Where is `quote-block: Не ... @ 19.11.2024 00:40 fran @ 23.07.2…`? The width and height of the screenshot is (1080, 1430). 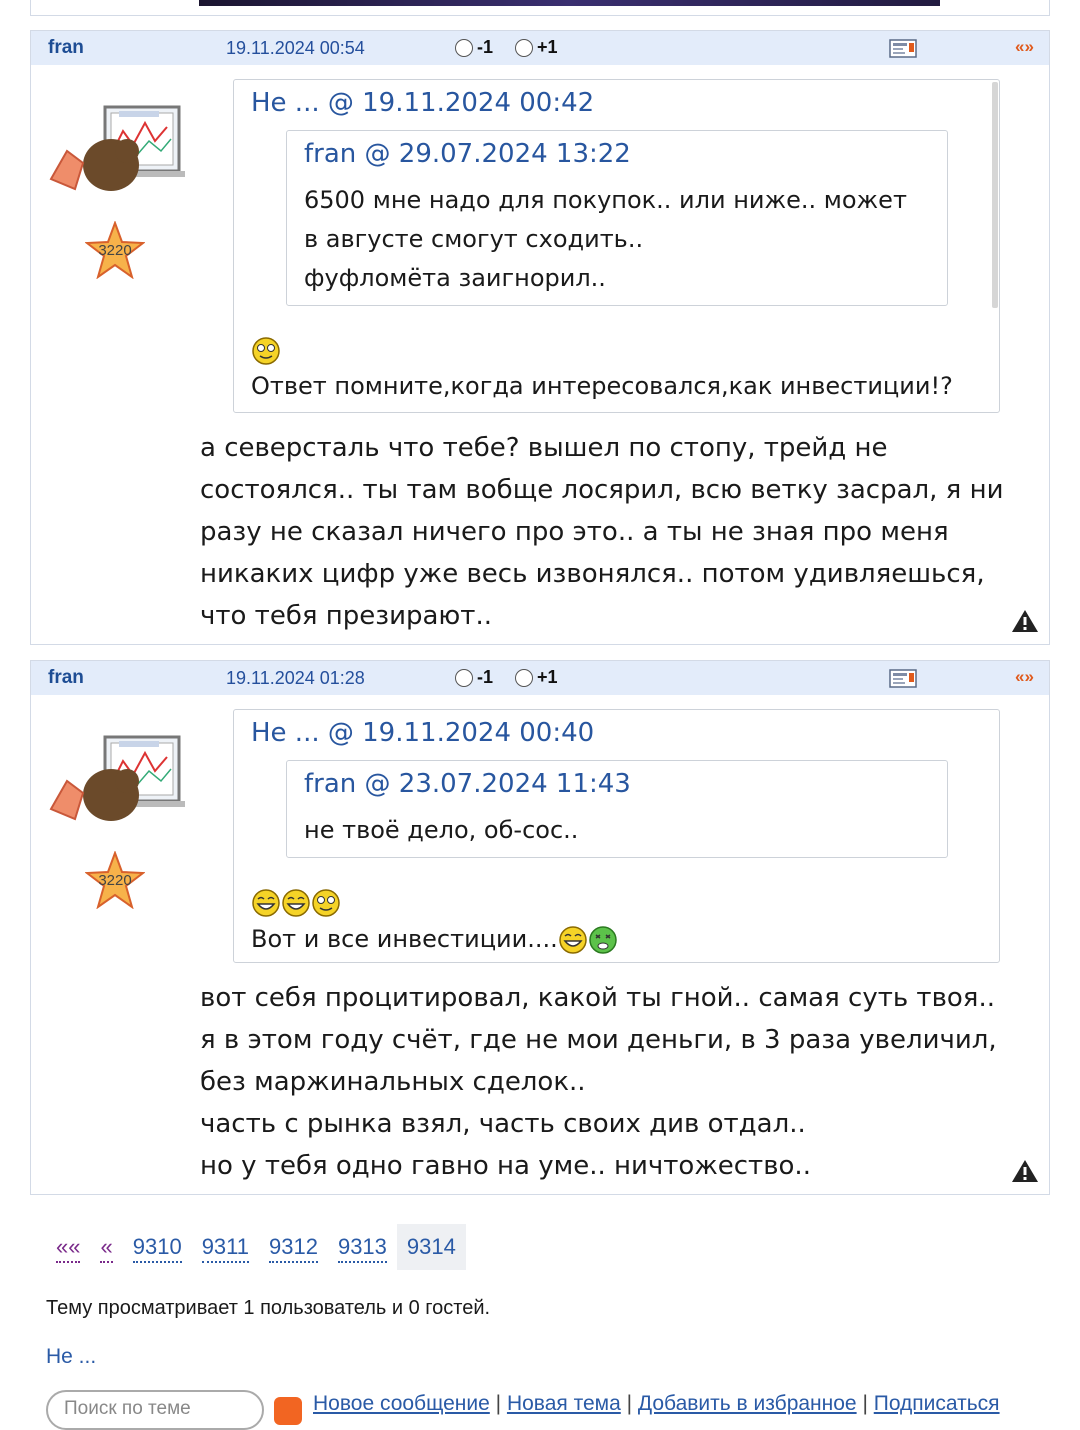
quote-block: Не ... @ 19.11.2024 00:40 fran @ 23.07.2… is located at coordinates (616, 836).